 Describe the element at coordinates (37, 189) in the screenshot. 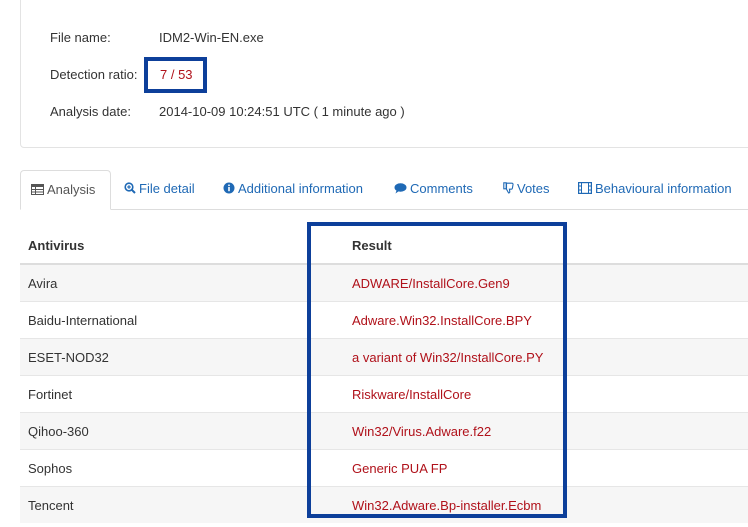

I see `table-icon` at that location.